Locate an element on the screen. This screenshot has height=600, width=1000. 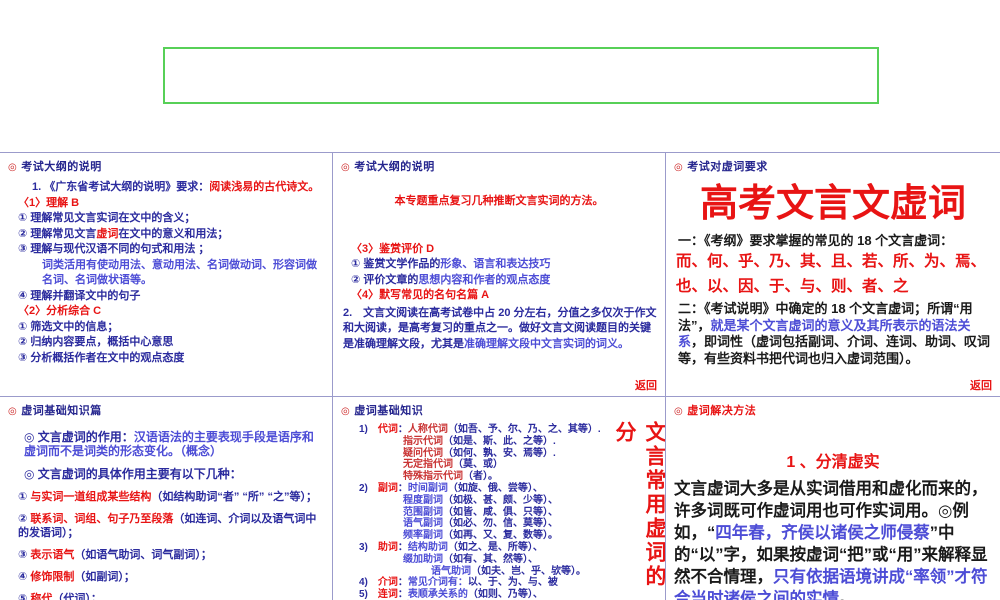
slide-1-header: ◎ 考试大纲的说明 is located at coordinates (166, 163).